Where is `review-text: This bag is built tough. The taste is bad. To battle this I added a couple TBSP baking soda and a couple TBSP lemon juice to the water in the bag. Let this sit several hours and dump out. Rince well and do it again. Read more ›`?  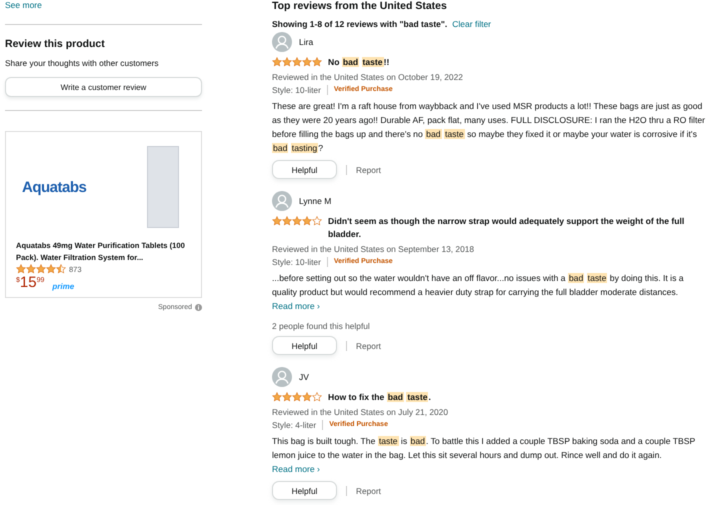 review-text: This bag is built tough. The taste is bad. To battle this I added a couple TBSP baking soda and a couple TBSP lemon juice to the water in the bag. Let this sit several hours and dump out. Rince well and do it again. Read more › is located at coordinates (484, 455).